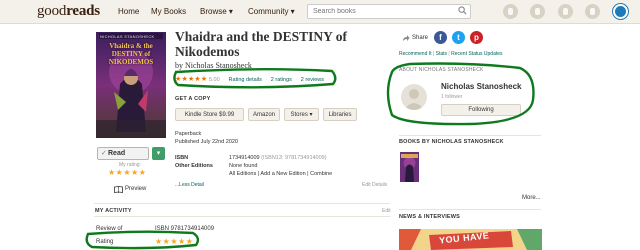  I want to click on average-rating-value: 5.00, so click(214, 80).